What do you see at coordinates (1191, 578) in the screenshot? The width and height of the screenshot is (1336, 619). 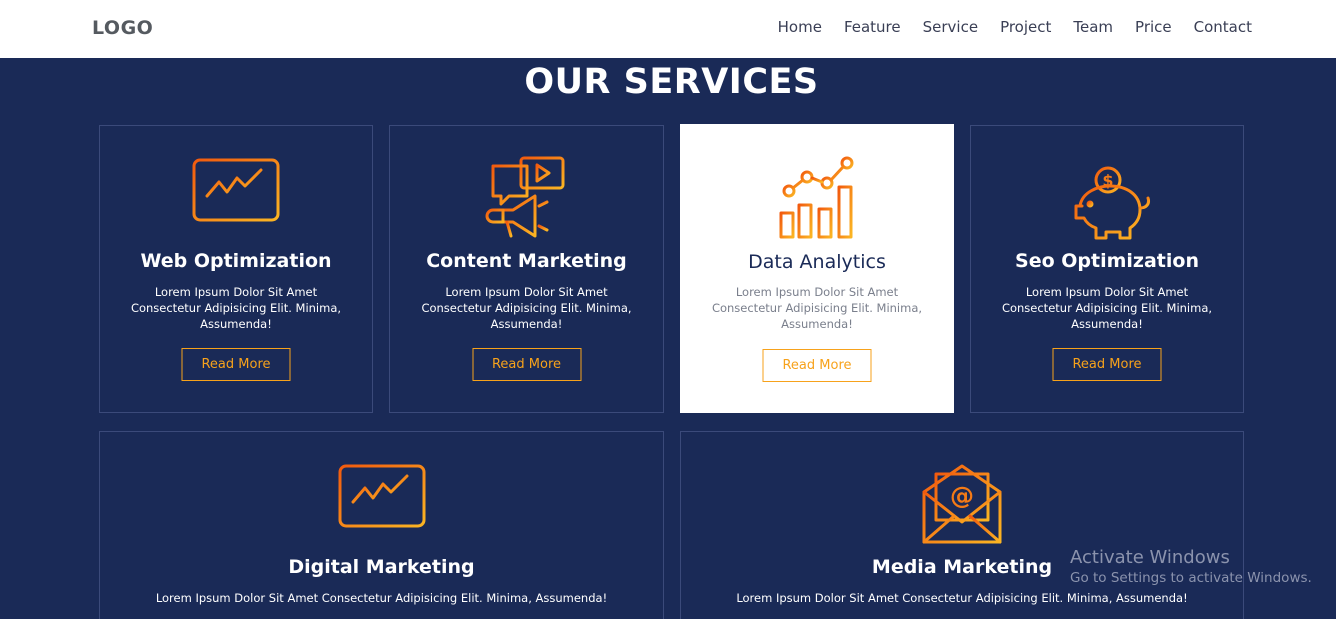 I see `watermark-subtitle: Go to Settings to activate Windows.` at bounding box center [1191, 578].